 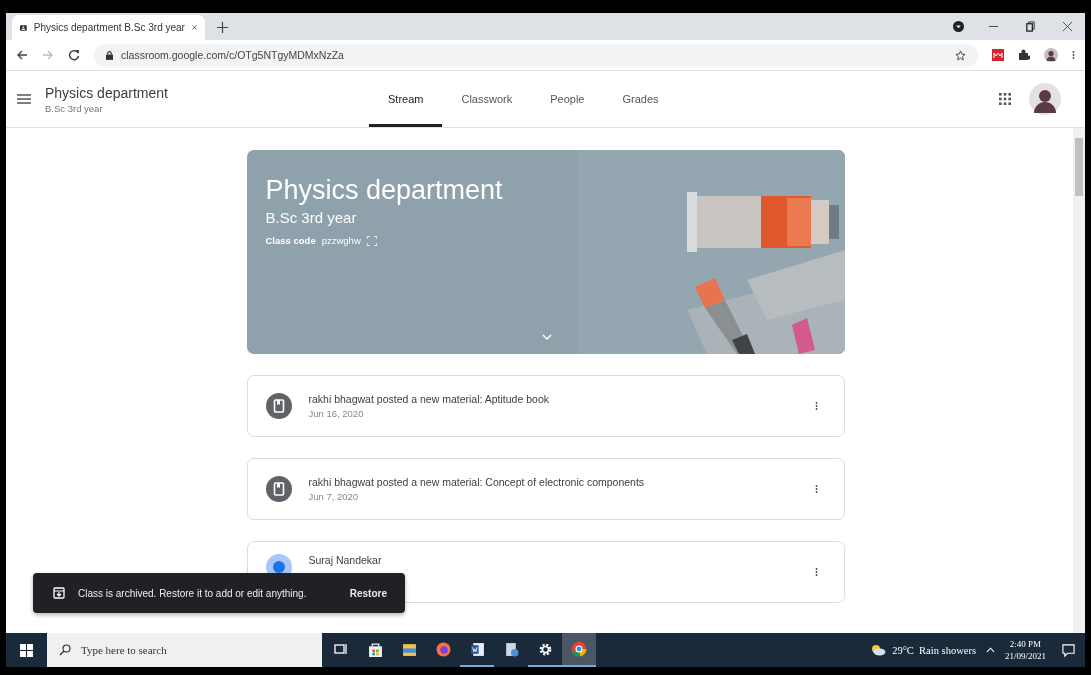 What do you see at coordinates (477, 482) in the screenshot?
I see `post-text: rakhi bhagwat posted a new material: Concept of electronic components` at bounding box center [477, 482].